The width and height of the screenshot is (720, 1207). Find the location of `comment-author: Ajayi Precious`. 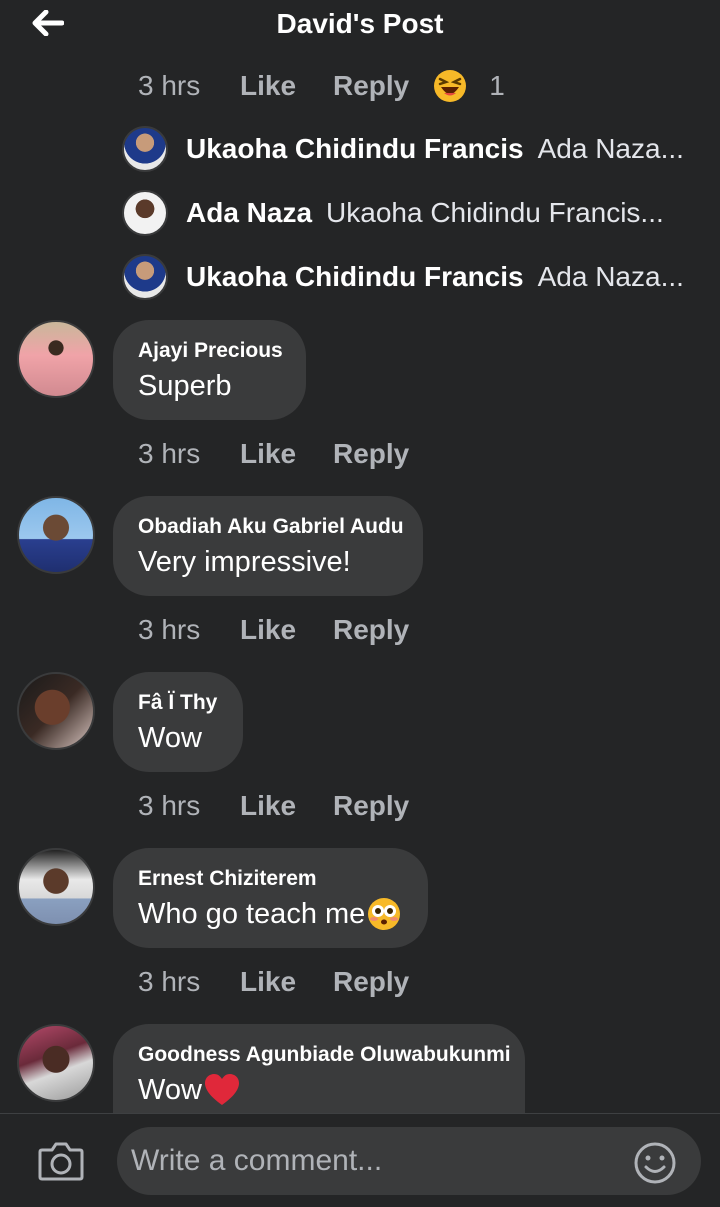

comment-author: Ajayi Precious is located at coordinates (210, 351).